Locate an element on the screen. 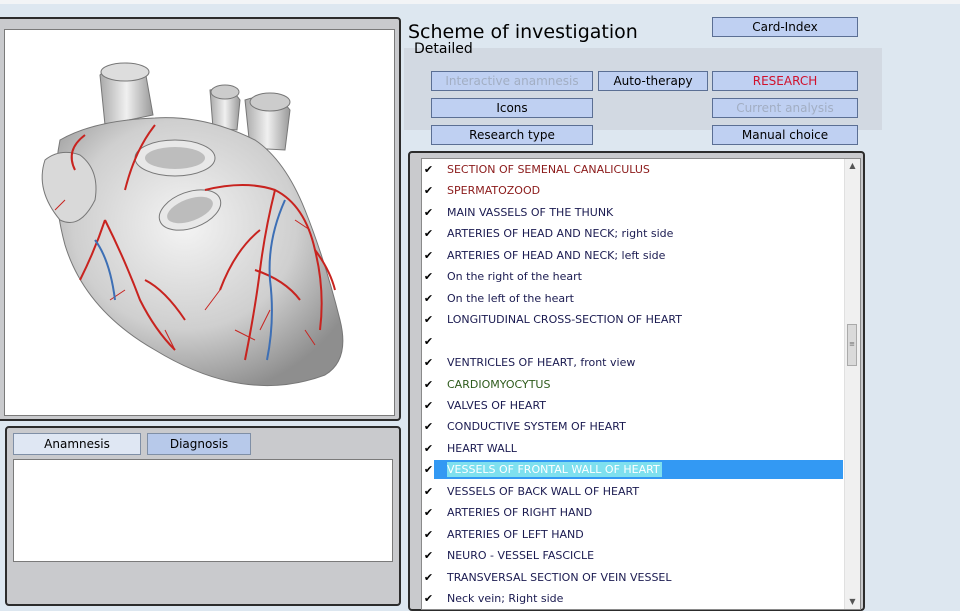  tab-diagnosis: Diagnosis is located at coordinates (199, 444).